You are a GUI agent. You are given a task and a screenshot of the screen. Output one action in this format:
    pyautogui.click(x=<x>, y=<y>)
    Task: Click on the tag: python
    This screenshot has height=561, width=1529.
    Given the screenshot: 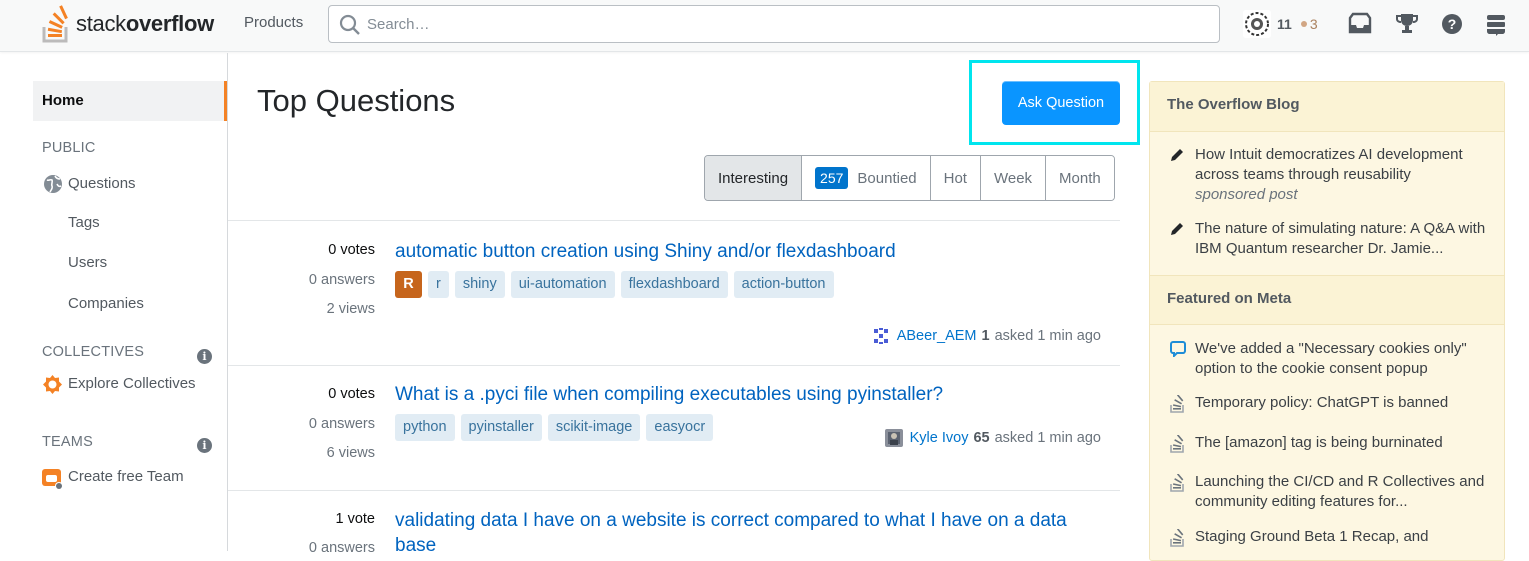 What is the action you would take?
    pyautogui.click(x=425, y=427)
    